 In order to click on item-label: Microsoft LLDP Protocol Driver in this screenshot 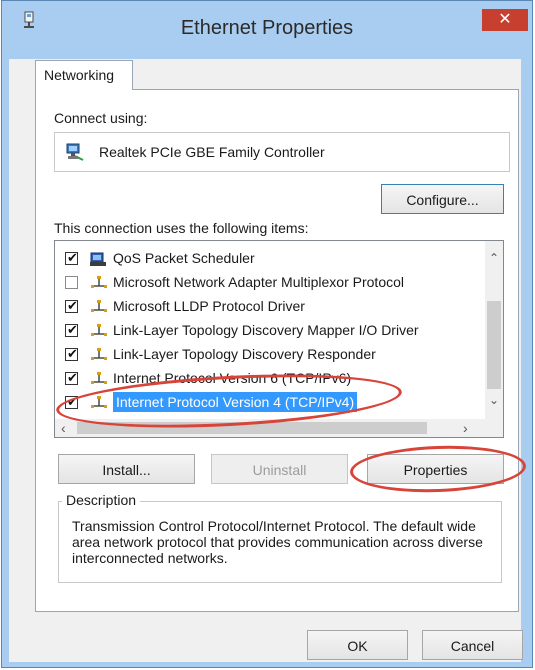, I will do `click(209, 306)`.